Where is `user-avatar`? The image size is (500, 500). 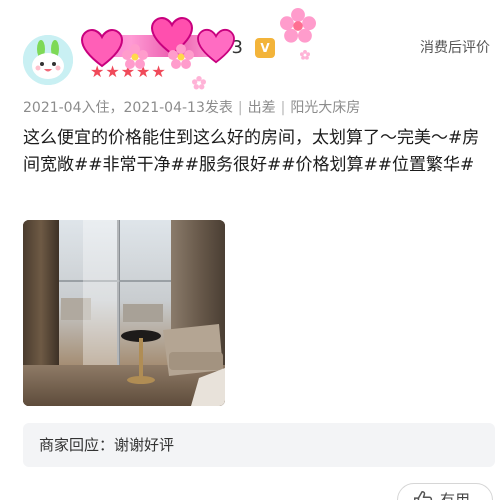
user-avatar is located at coordinates (48, 60).